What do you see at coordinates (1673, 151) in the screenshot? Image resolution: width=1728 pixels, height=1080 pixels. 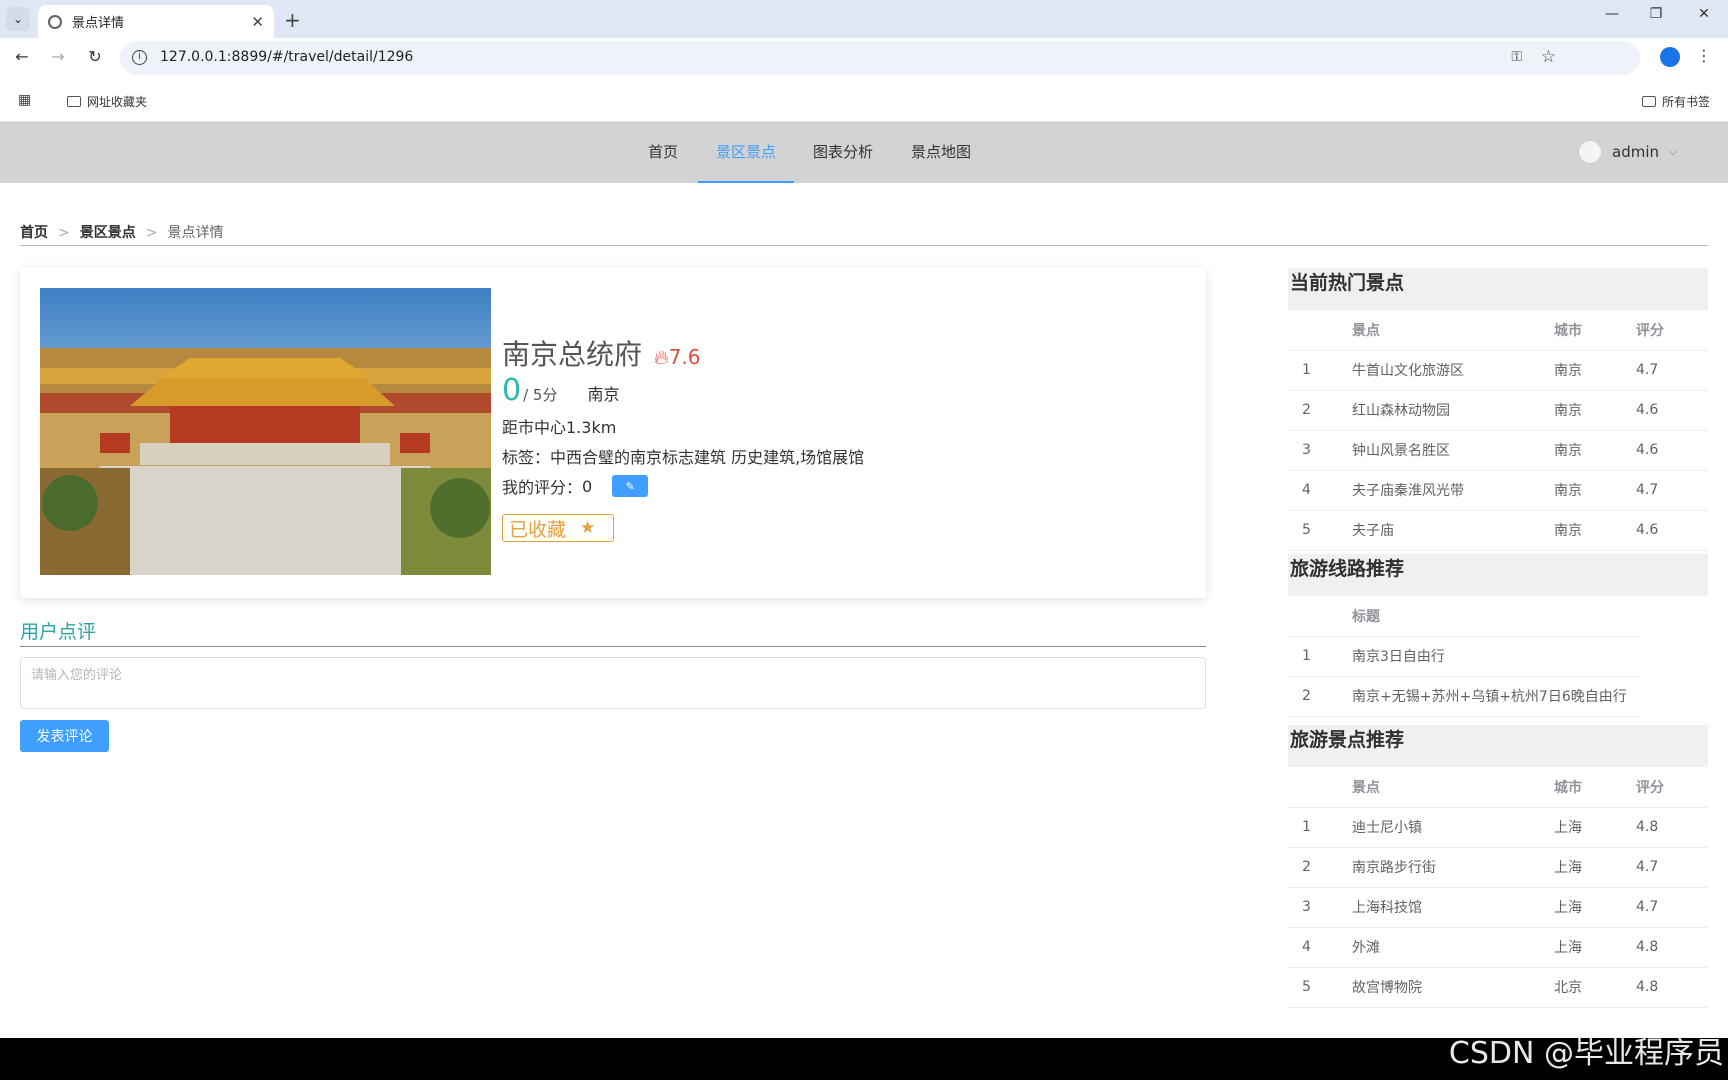 I see `chevron-down-icon: ⌵` at bounding box center [1673, 151].